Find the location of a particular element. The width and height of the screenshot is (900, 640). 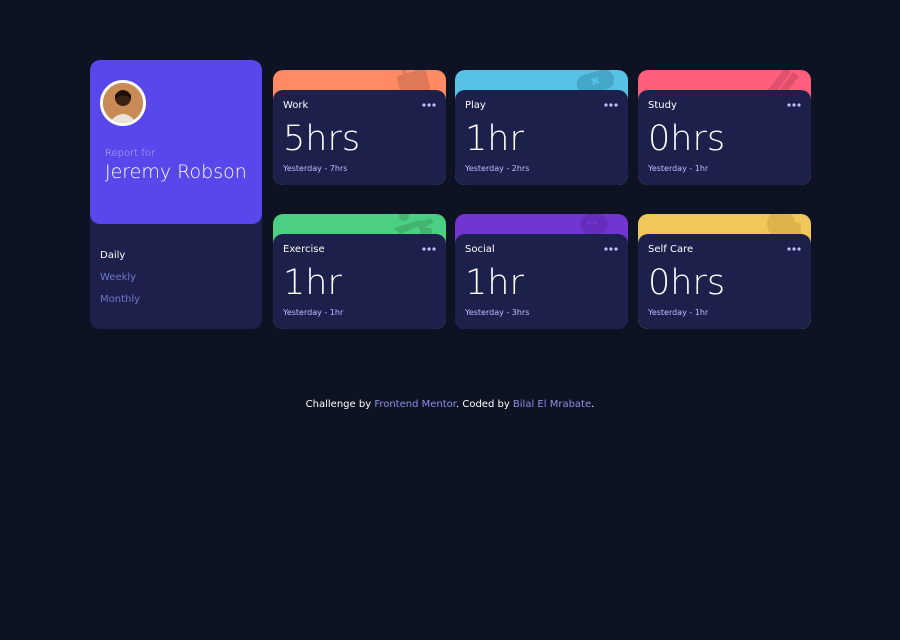

card-title: Exercise is located at coordinates (304, 249).